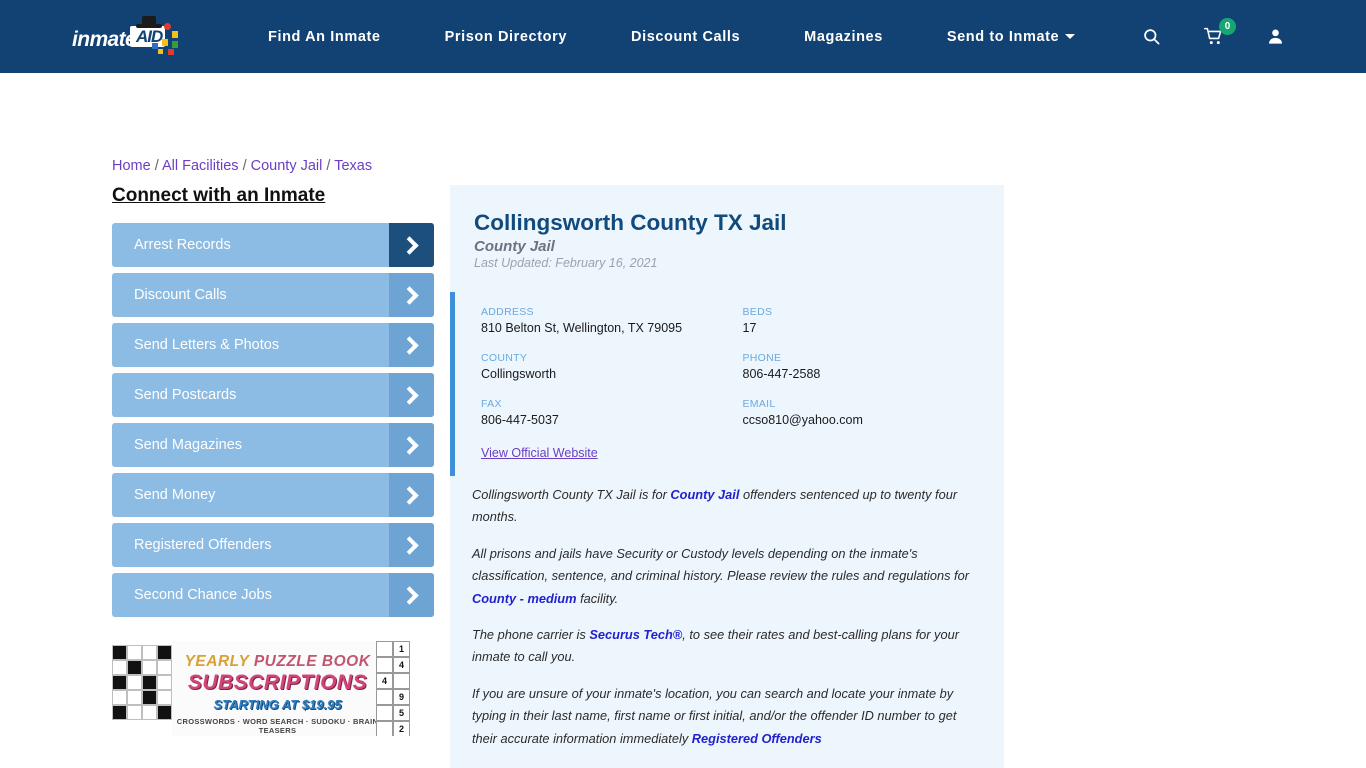  Describe the element at coordinates (200, 166) in the screenshot. I see `breadcrumb-item-all-facilities: All Facilities` at that location.